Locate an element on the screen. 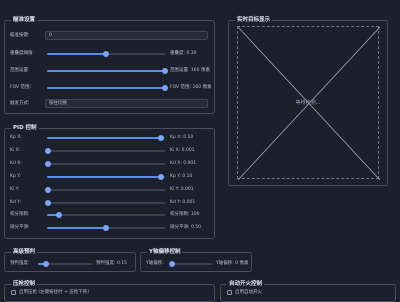  pid-value: Kd Y: 0.001 is located at coordinates (183, 202).